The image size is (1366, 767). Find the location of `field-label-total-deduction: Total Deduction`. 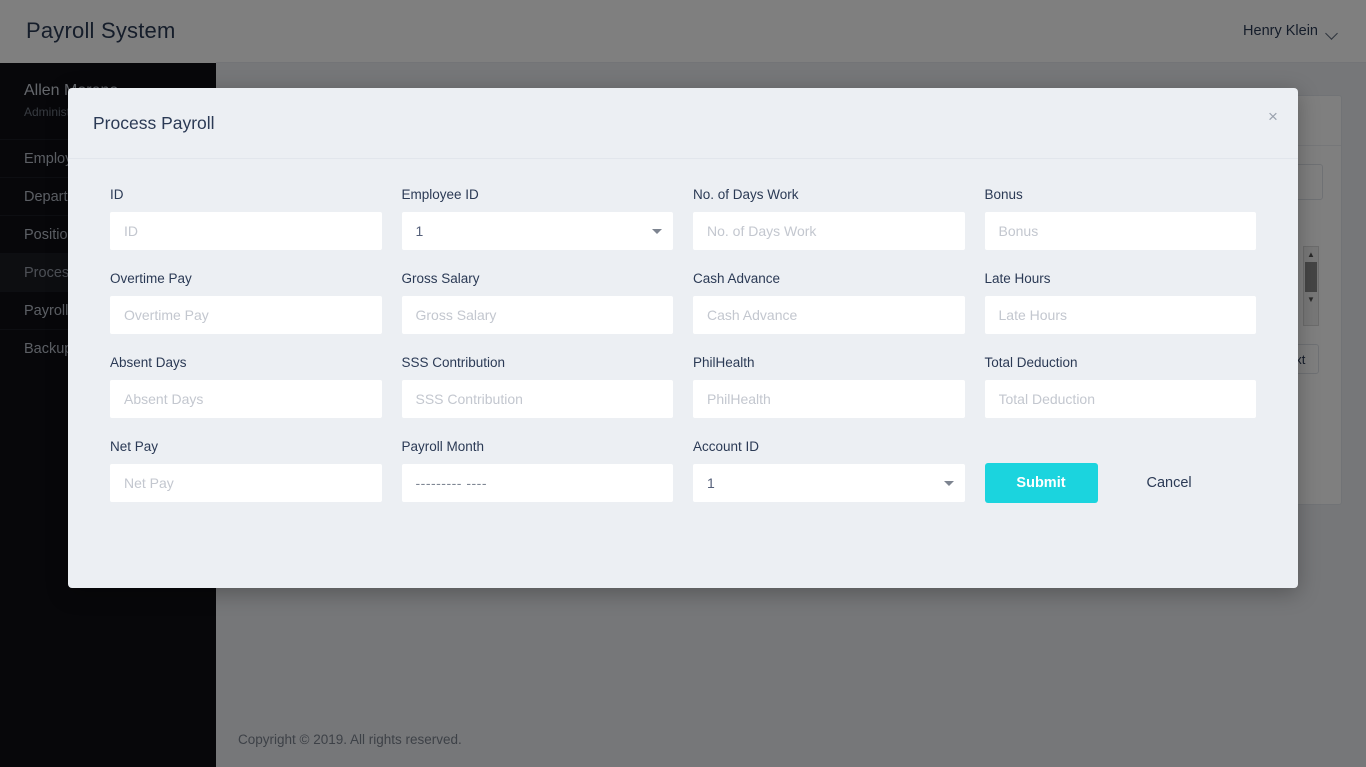

field-label-total-deduction: Total Deduction is located at coordinates (1031, 362).